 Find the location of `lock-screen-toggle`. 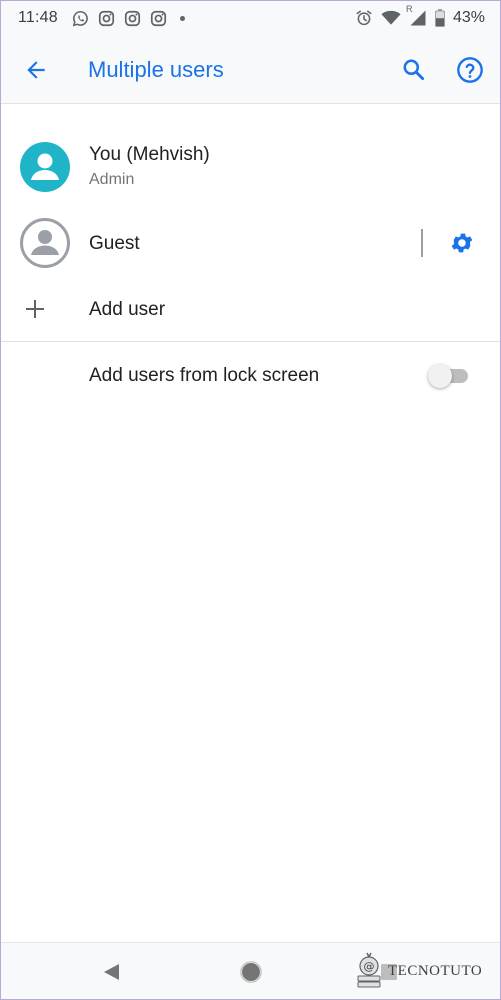

lock-screen-toggle is located at coordinates (449, 376).